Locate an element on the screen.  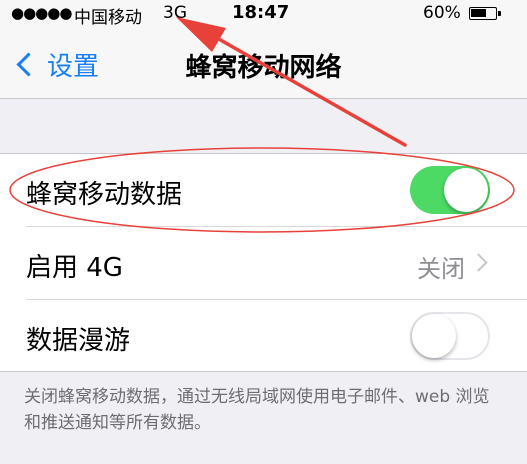
carrier-name: 中国移动 is located at coordinates (108, 18).